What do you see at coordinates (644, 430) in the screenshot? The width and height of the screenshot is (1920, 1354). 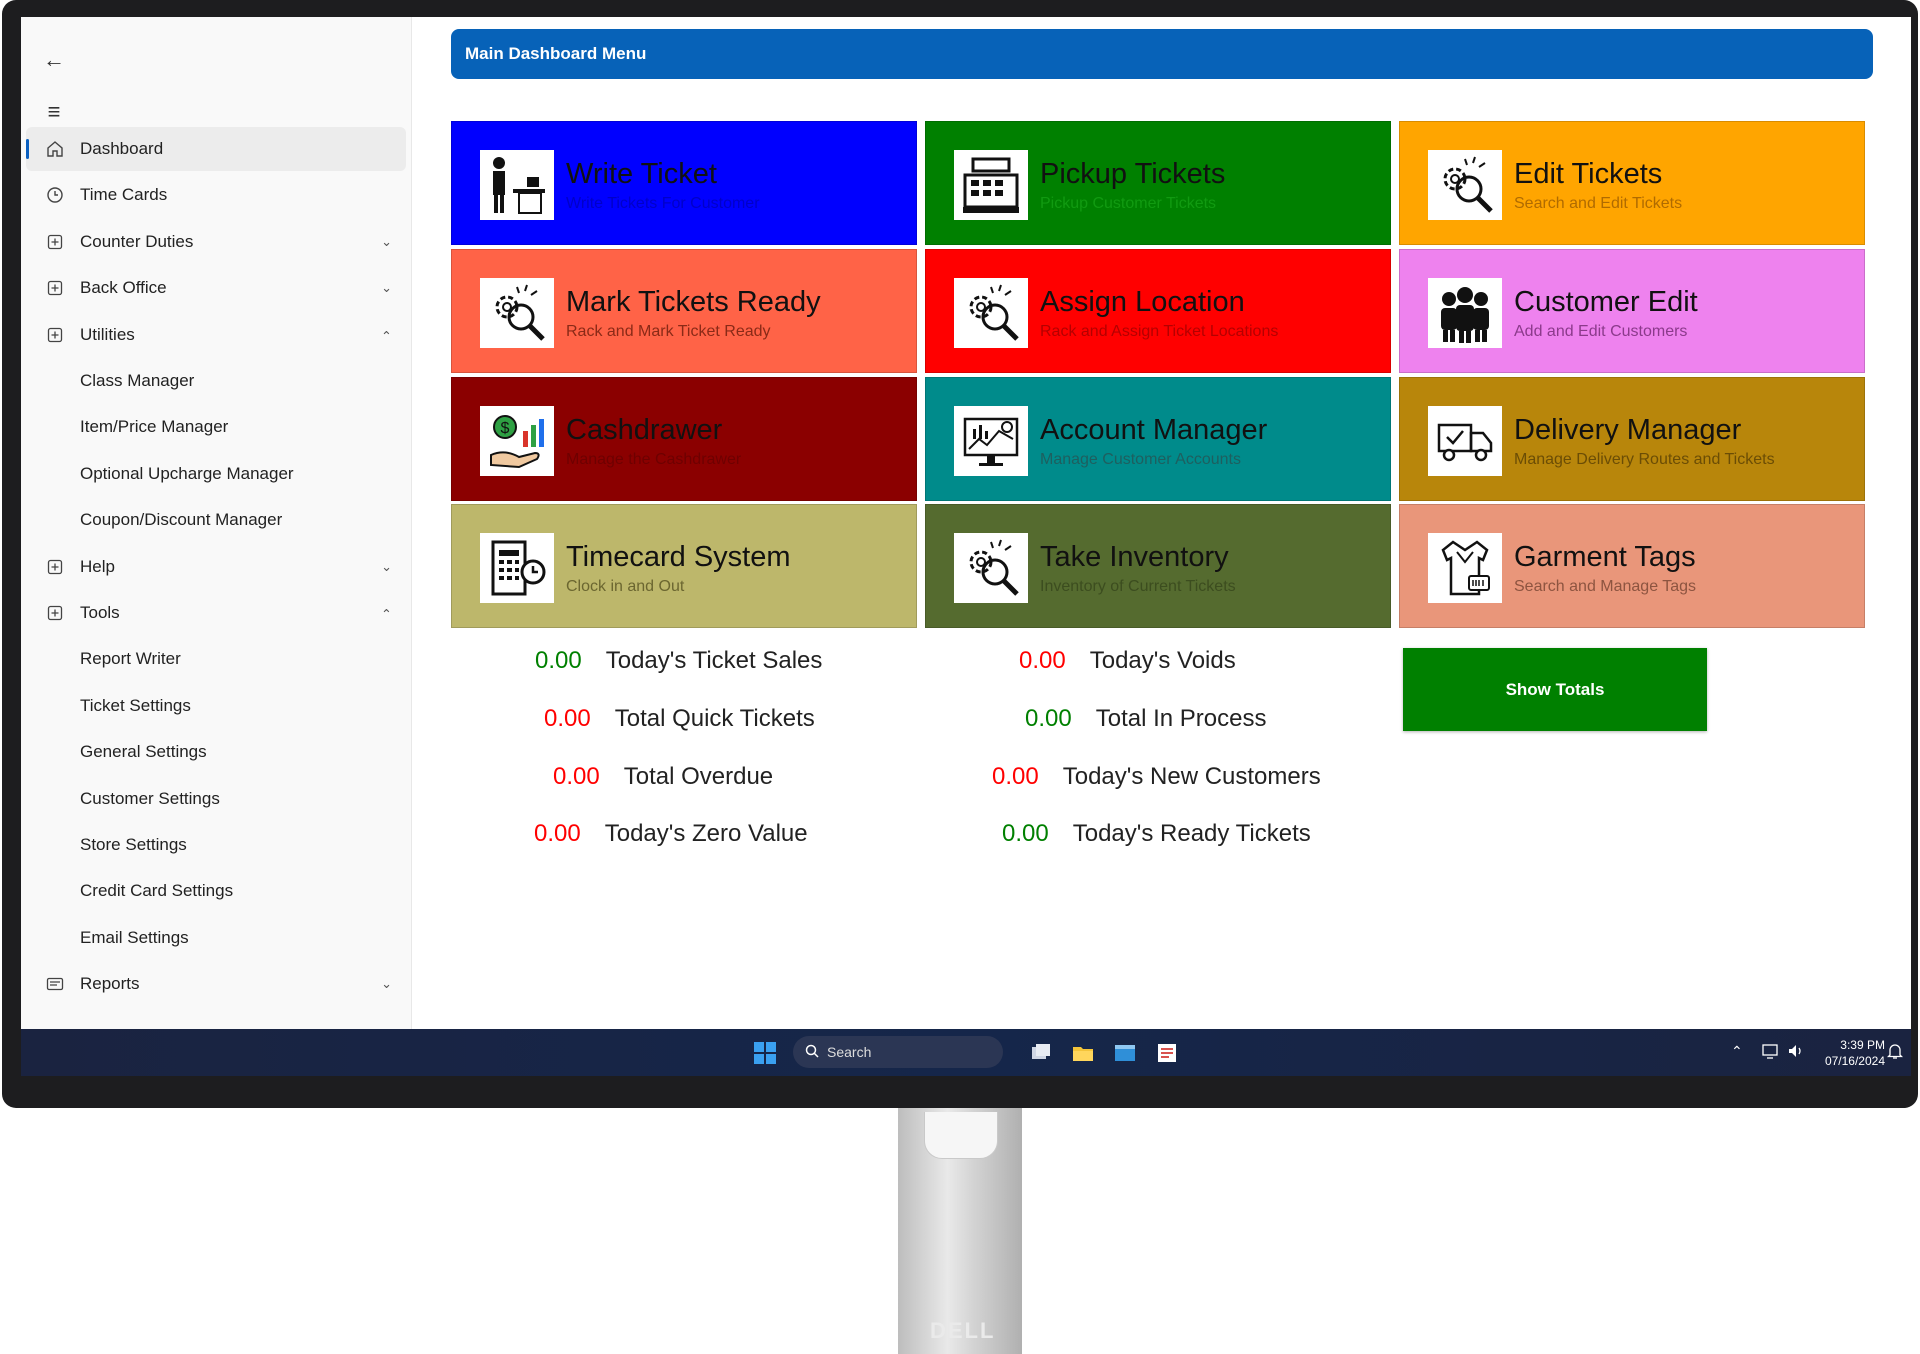 I see `tile-title: Cashdrawer` at bounding box center [644, 430].